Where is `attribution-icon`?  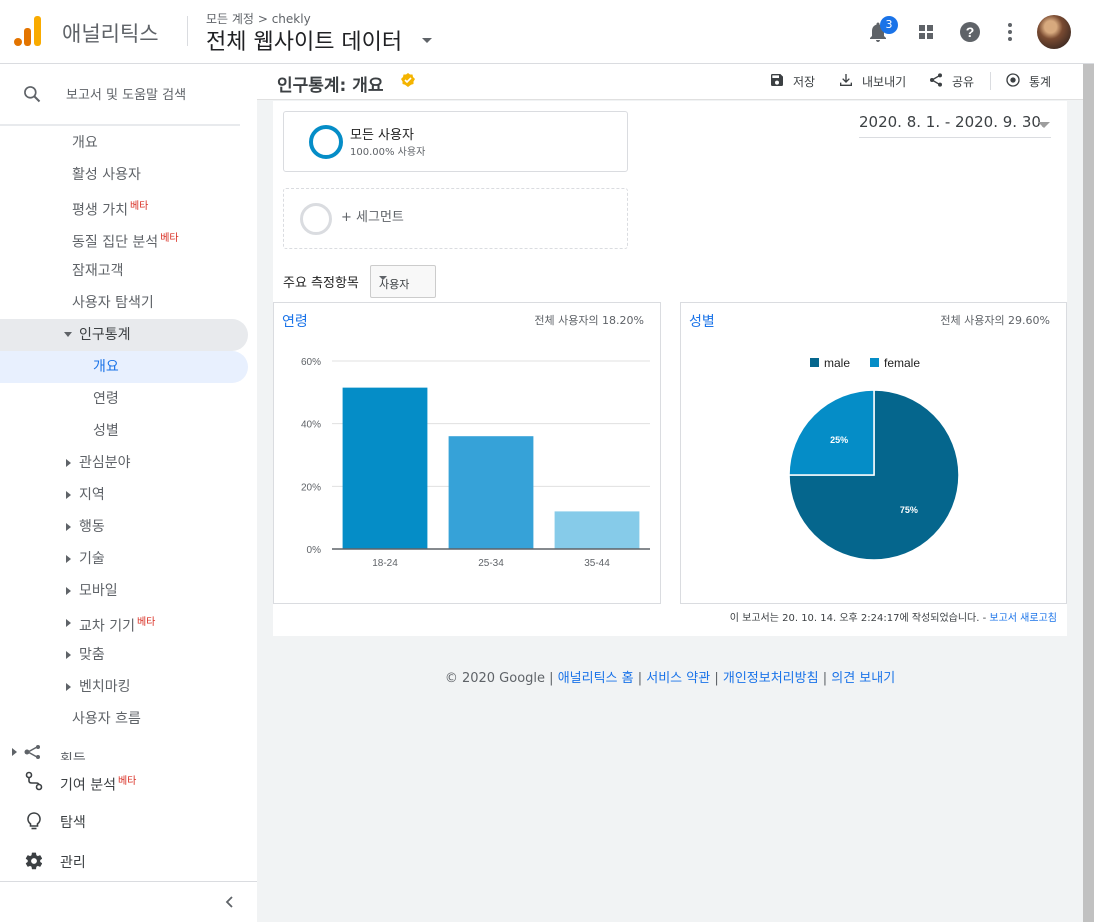 attribution-icon is located at coordinates (34, 781).